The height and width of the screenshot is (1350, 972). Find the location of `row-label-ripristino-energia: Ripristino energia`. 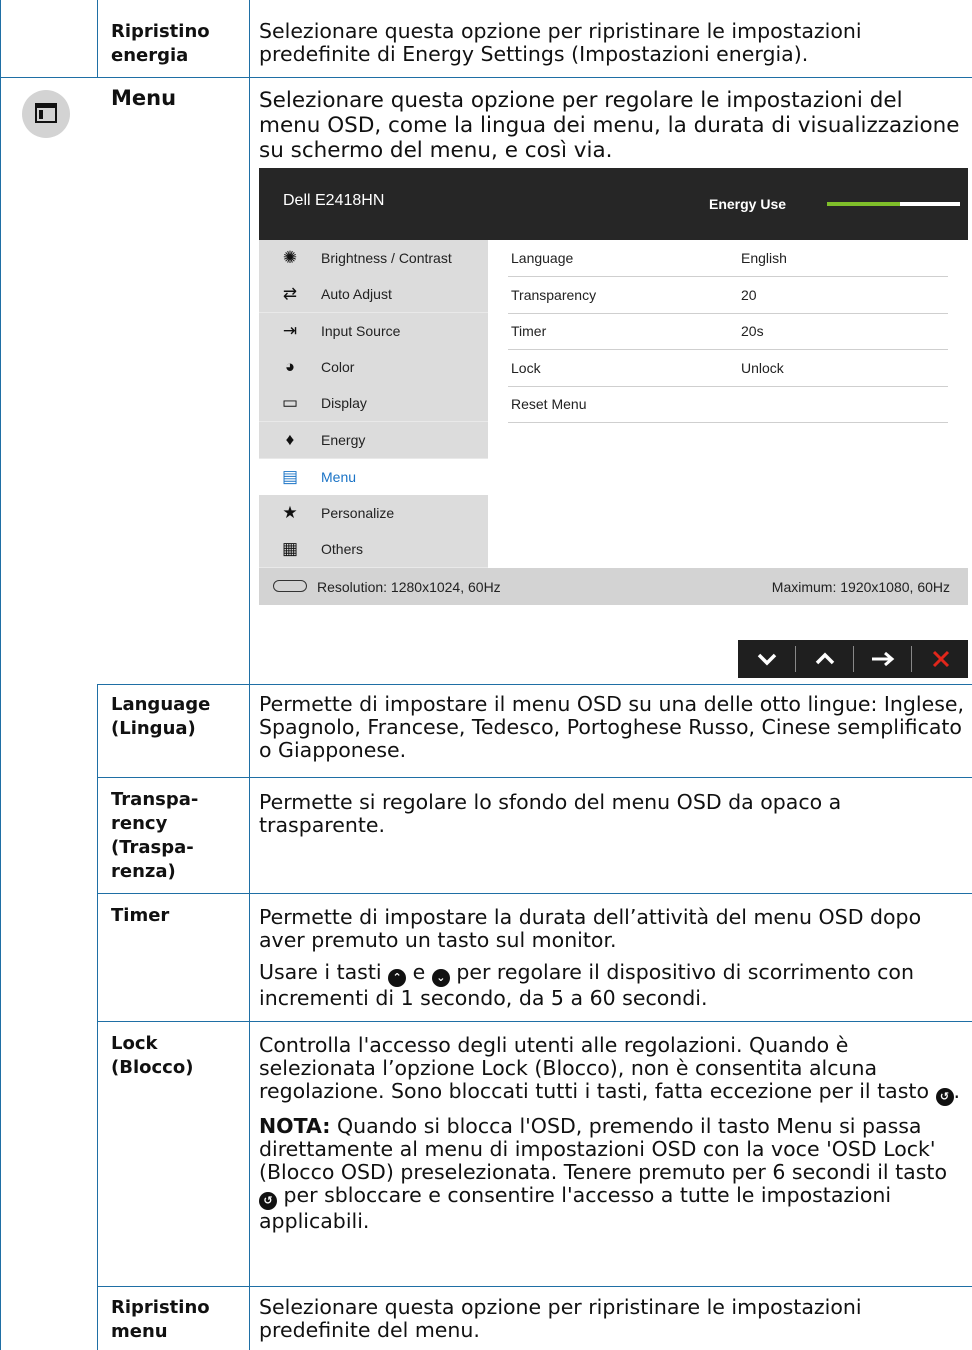

row-label-ripristino-energia: Ripristino energia is located at coordinates (160, 43).